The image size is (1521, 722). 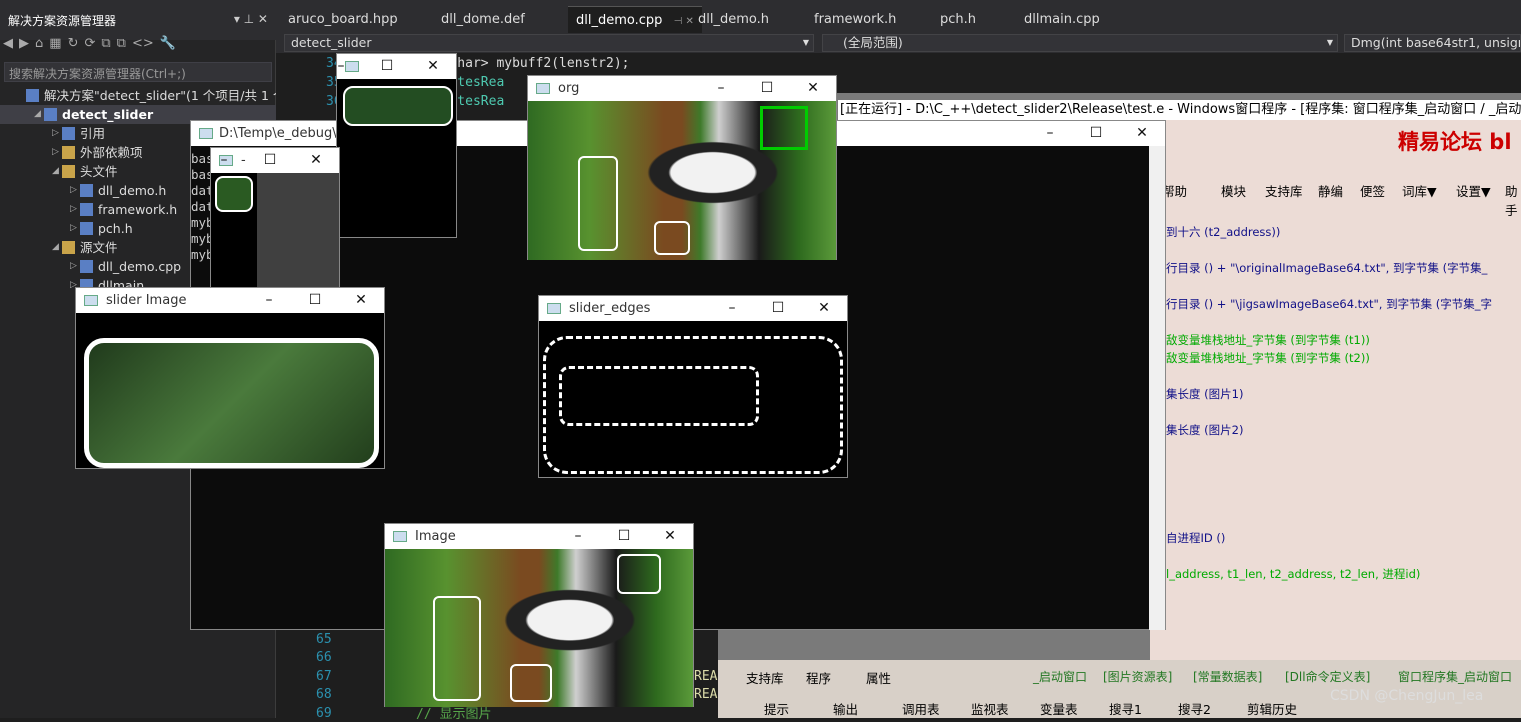 What do you see at coordinates (1268, 340) in the screenshot?
I see `e-code-line: 敌变量堆栈地址_字节集 (到字节集 (t1))` at bounding box center [1268, 340].